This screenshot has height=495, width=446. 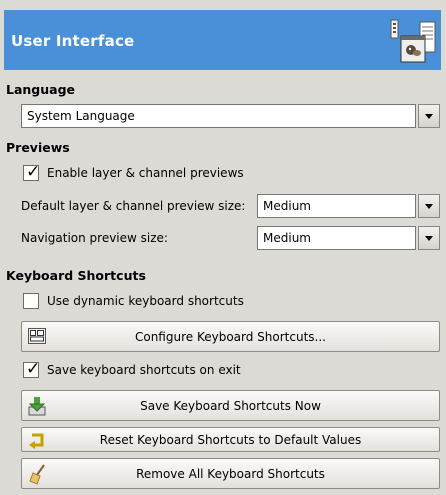 I want to click on keyboard-section-title: Keyboard Shortcuts, so click(x=76, y=275).